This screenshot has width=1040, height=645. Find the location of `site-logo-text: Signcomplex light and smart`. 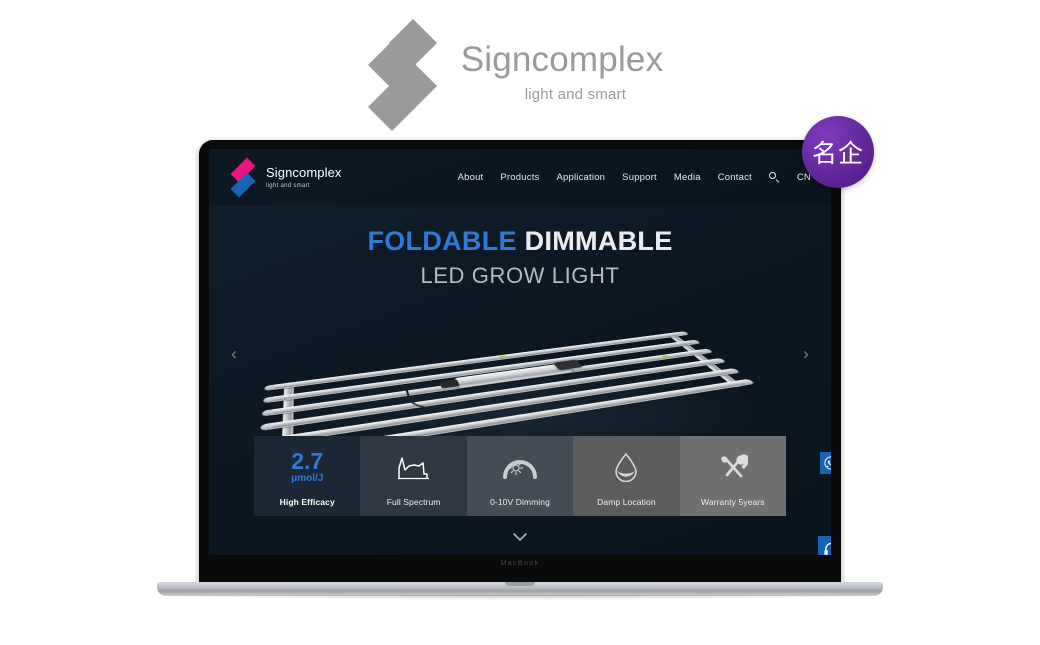

site-logo-text: Signcomplex light and smart is located at coordinates (304, 177).